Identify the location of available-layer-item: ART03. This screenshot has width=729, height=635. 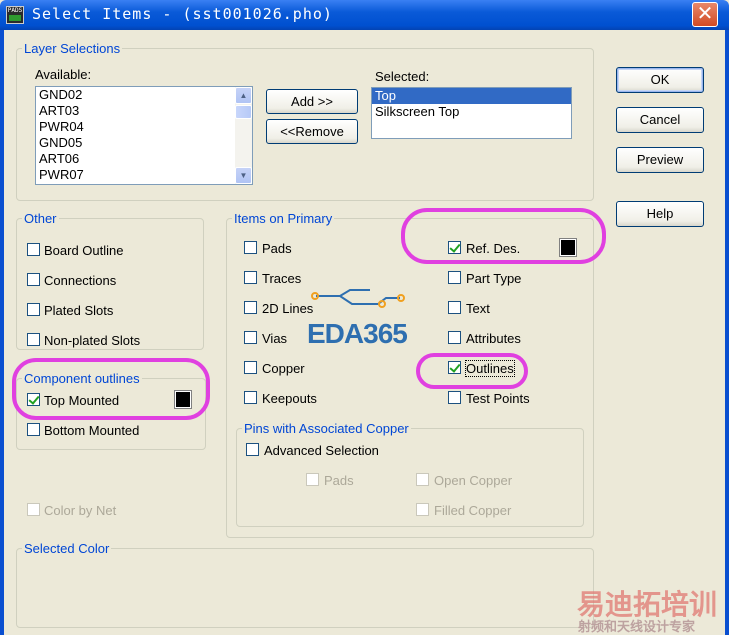
(144, 111).